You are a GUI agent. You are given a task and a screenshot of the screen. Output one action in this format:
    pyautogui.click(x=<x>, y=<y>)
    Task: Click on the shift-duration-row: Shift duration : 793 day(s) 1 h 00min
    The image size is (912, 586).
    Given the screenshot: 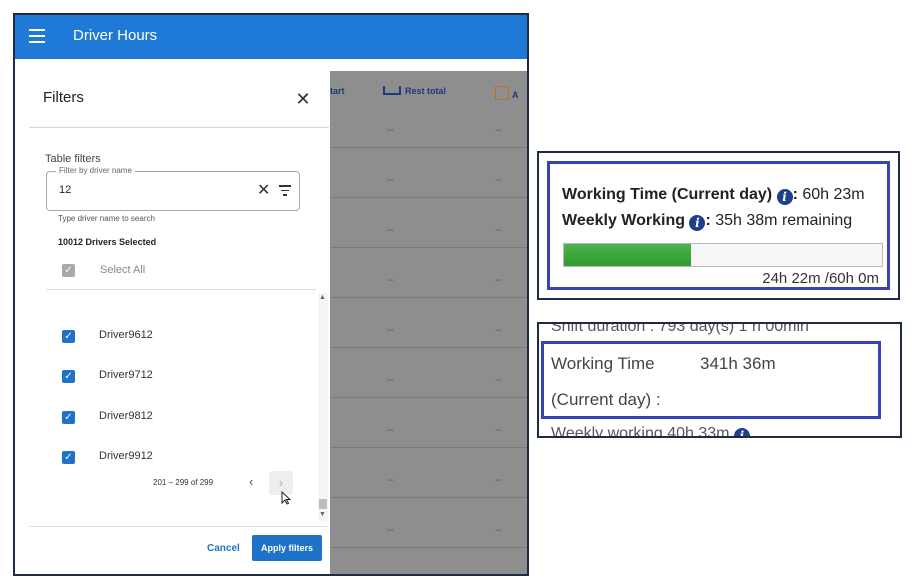 What is the action you would take?
    pyautogui.click(x=680, y=328)
    